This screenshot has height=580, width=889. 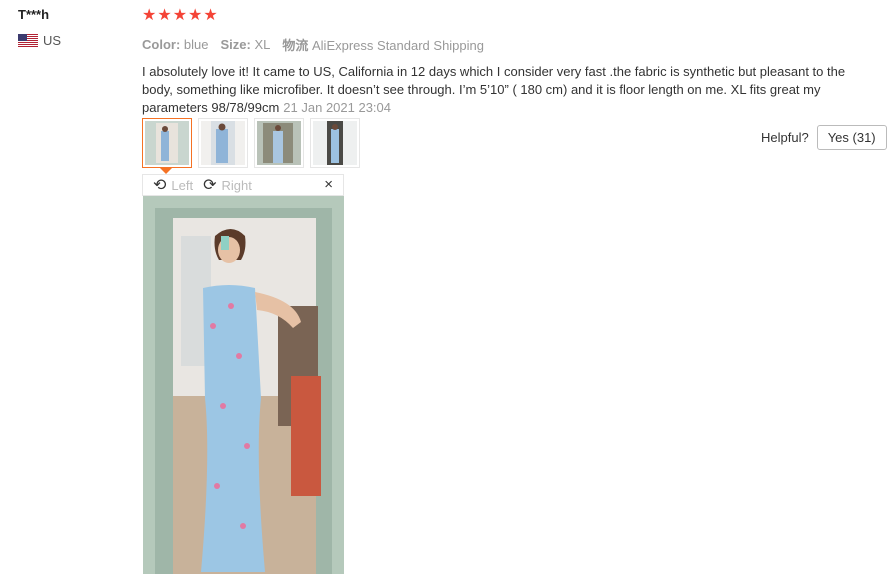 What do you see at coordinates (243, 385) in the screenshot?
I see `review-image-large` at bounding box center [243, 385].